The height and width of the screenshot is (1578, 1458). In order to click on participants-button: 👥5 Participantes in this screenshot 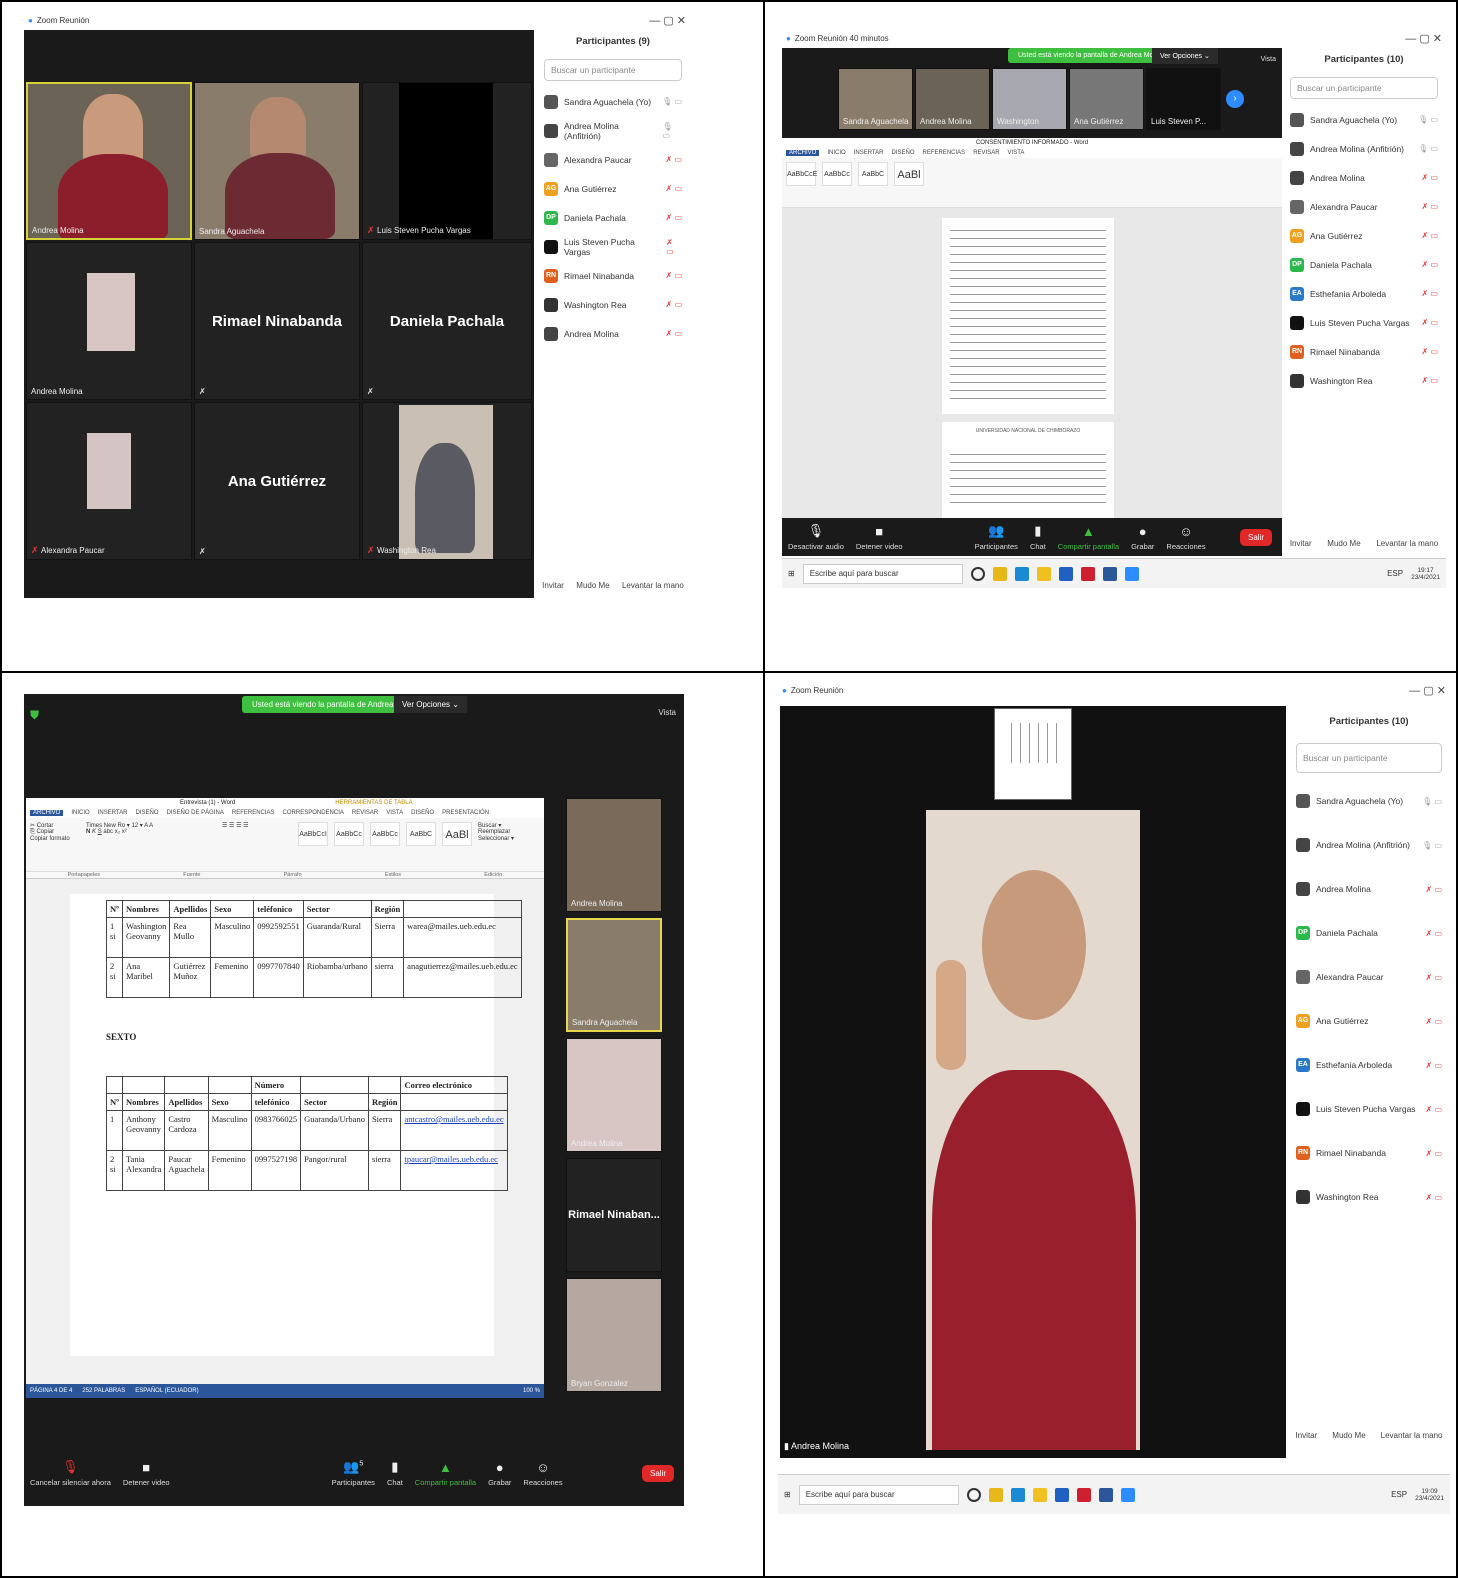, I will do `click(353, 1473)`.